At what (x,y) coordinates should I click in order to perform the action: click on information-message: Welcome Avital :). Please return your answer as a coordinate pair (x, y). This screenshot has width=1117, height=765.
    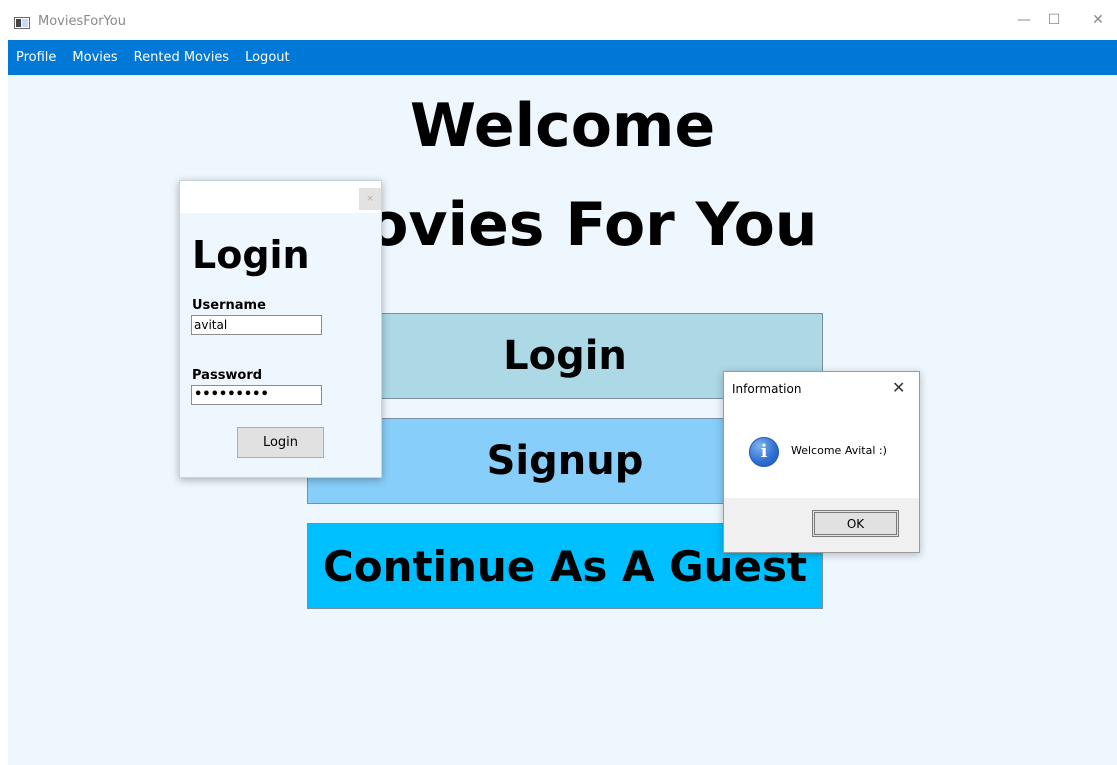
    Looking at the image, I should click on (839, 450).